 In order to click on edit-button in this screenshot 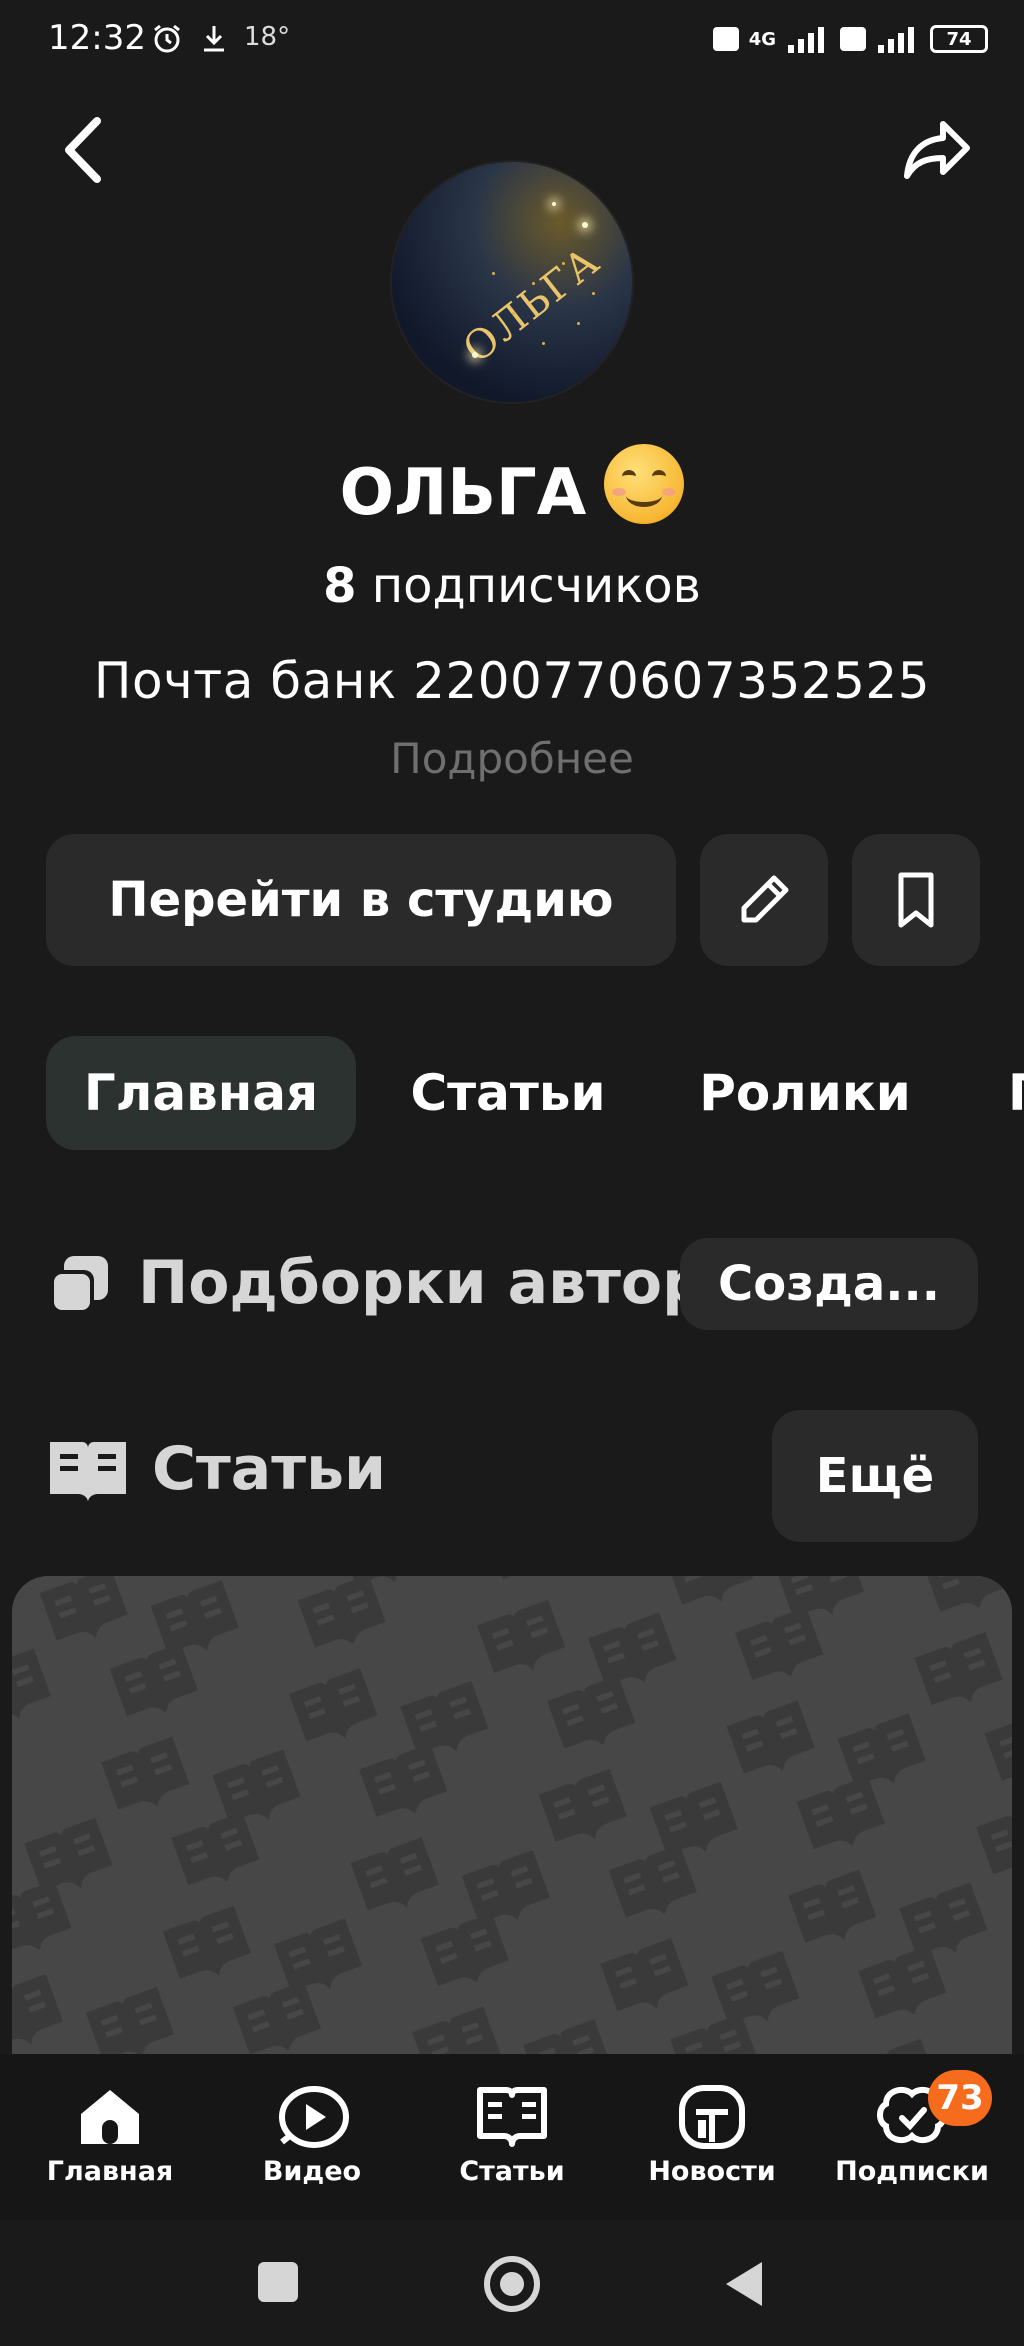, I will do `click(764, 900)`.